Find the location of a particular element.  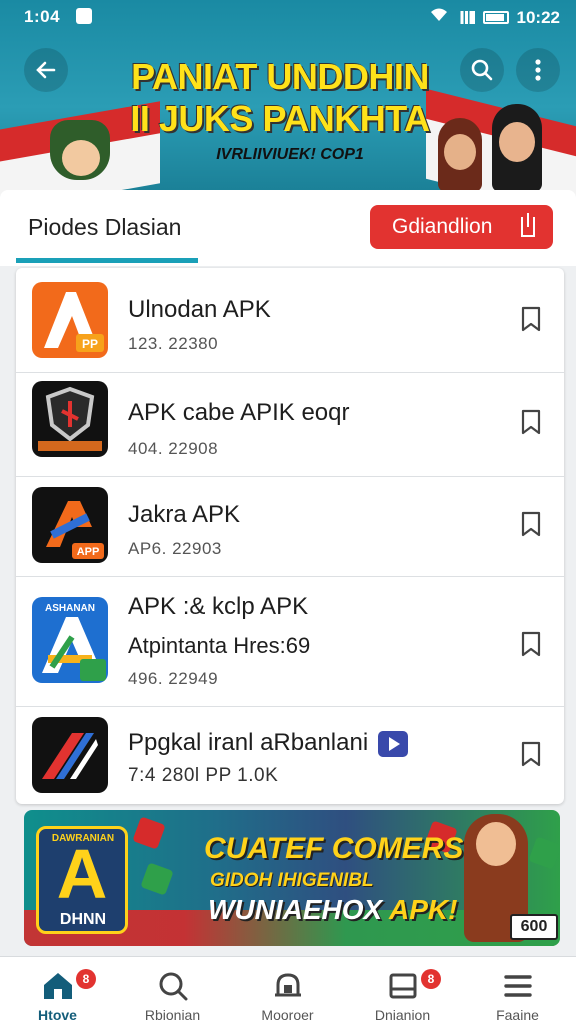

wifi-icon is located at coordinates (439, 17).